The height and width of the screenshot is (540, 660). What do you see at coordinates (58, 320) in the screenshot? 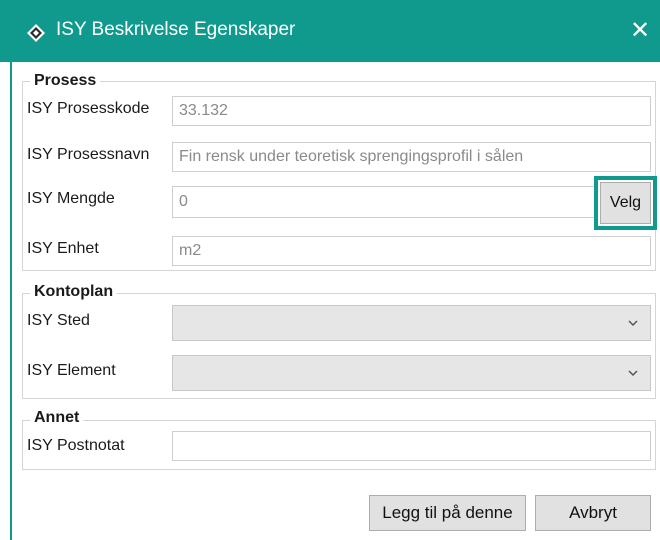
I see `sted-label: ISY Sted` at bounding box center [58, 320].